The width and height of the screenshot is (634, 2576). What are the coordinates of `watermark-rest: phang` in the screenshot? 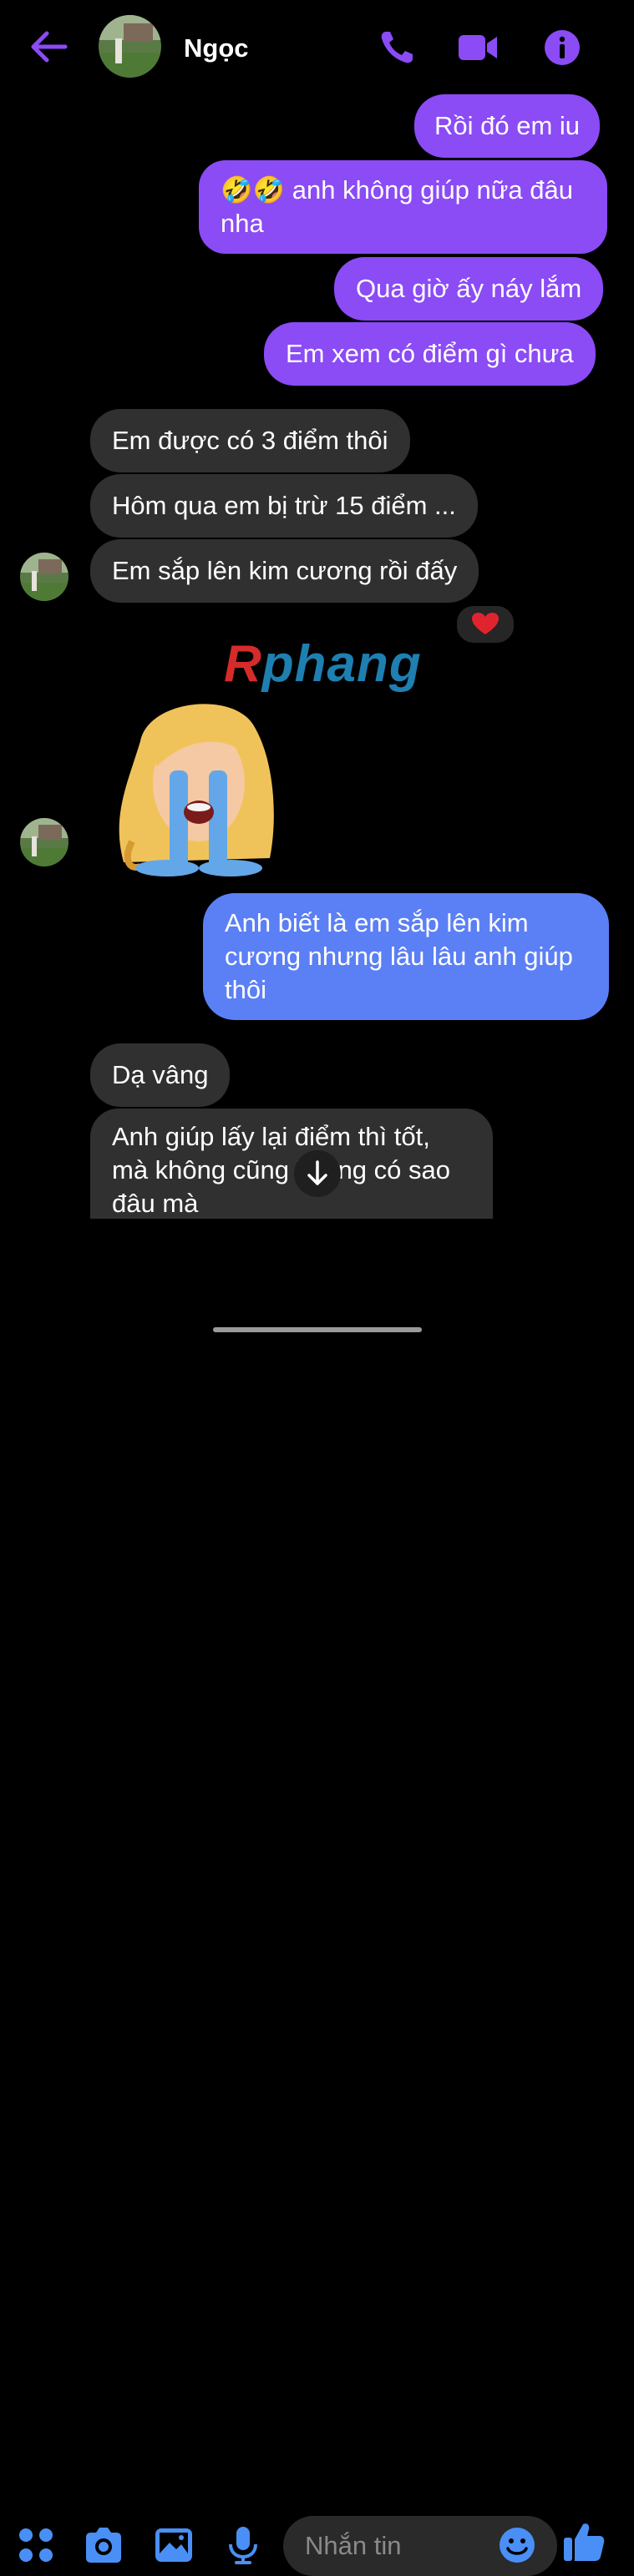 It's located at (342, 664).